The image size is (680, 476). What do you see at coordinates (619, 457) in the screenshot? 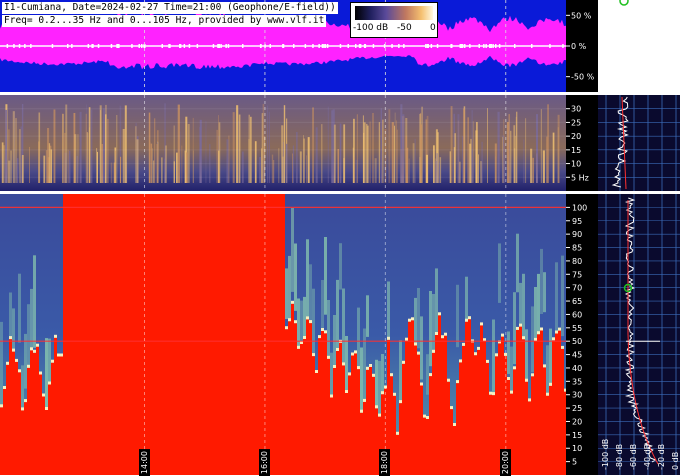
I see `mean-spectrum-tick-label: -80 dB` at bounding box center [619, 457].